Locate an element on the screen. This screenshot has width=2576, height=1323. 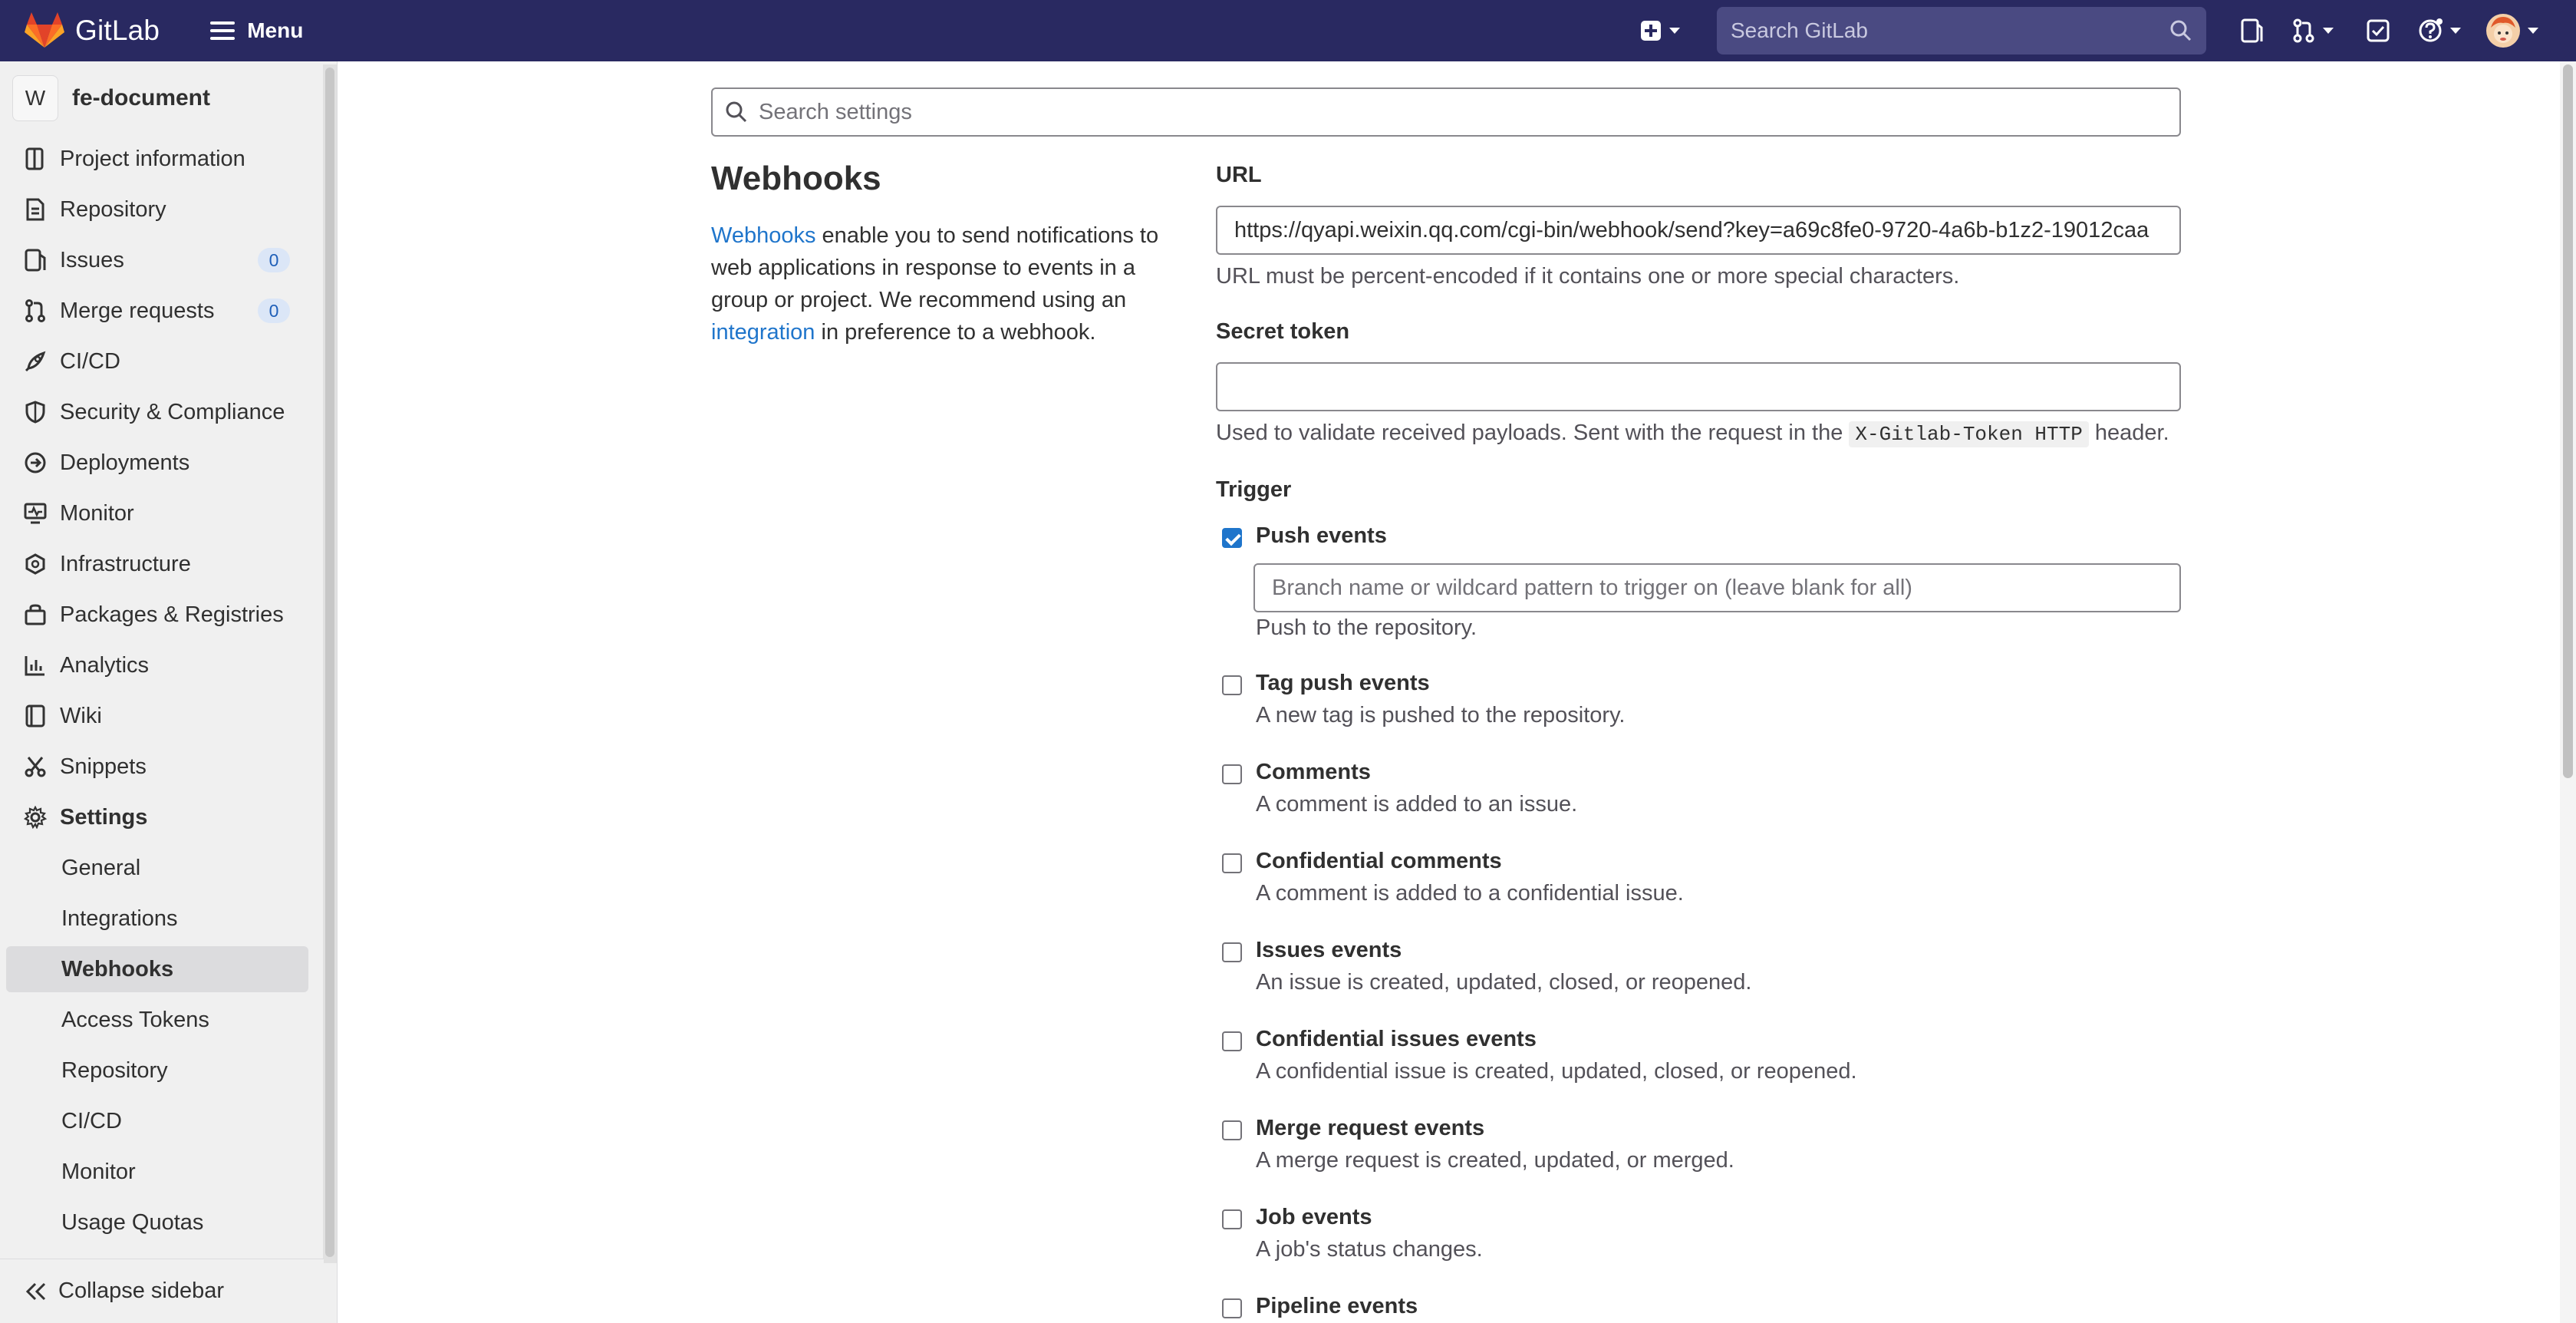
sidebar-item-ci-cd: CI/CD is located at coordinates (157, 361).